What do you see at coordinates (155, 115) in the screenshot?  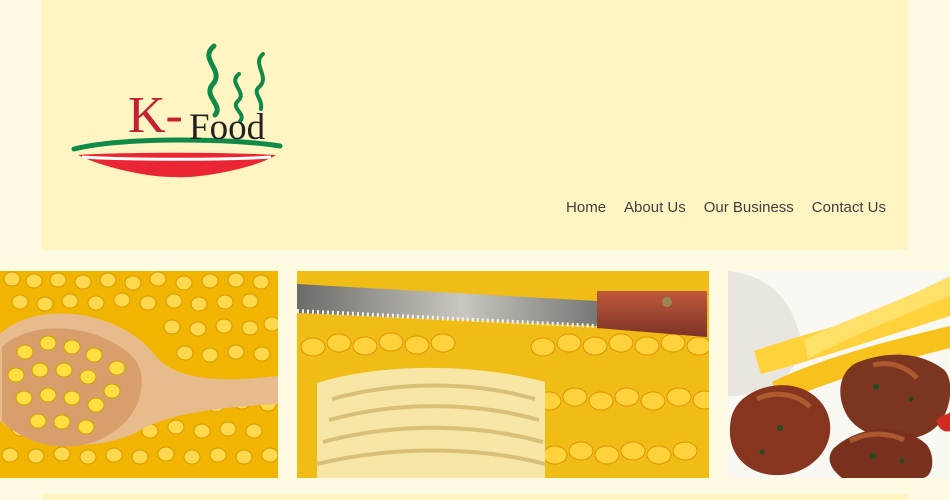 I see `logo-k-text: K-` at bounding box center [155, 115].